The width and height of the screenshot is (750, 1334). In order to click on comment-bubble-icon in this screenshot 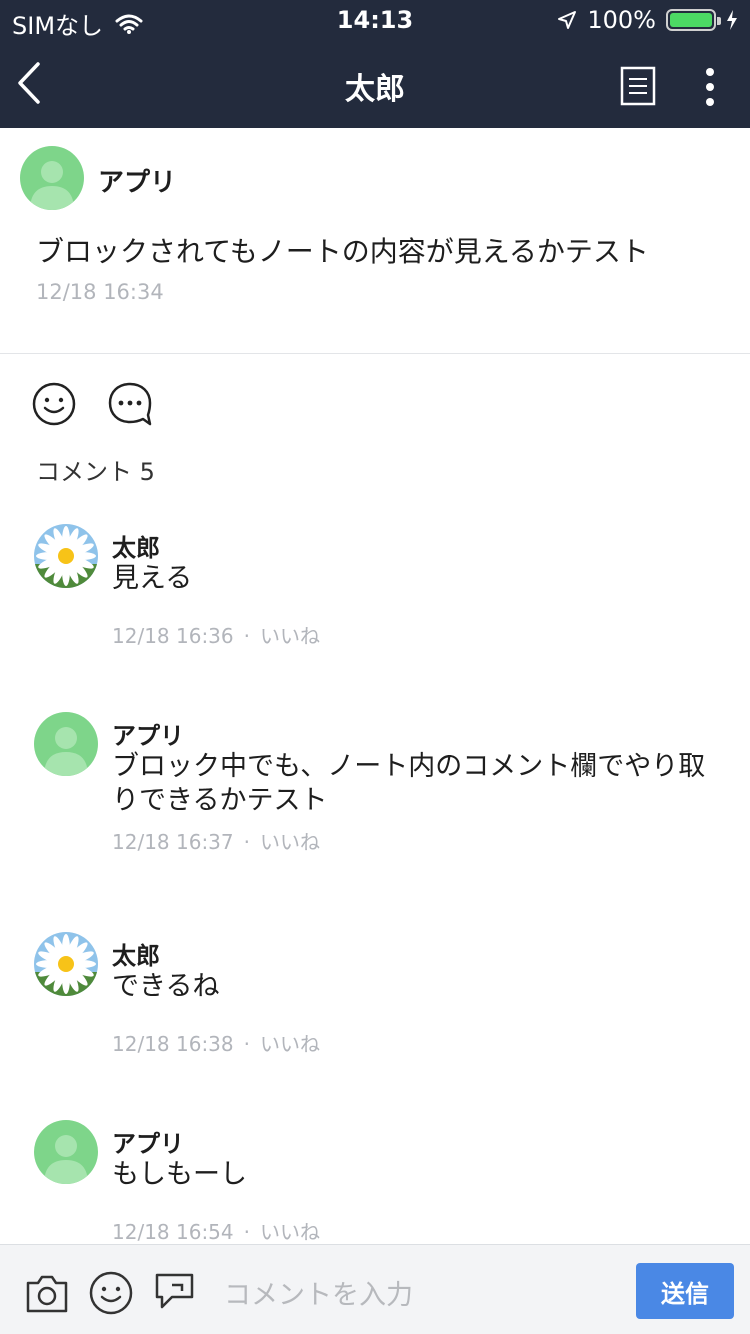, I will do `click(130, 404)`.